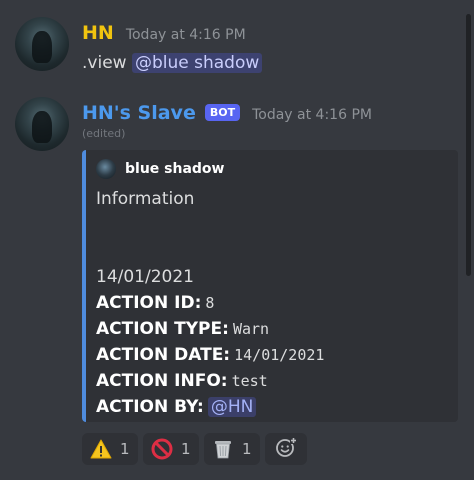 The height and width of the screenshot is (480, 474). Describe the element at coordinates (150, 407) in the screenshot. I see `field-label: ACTION BY:` at that location.